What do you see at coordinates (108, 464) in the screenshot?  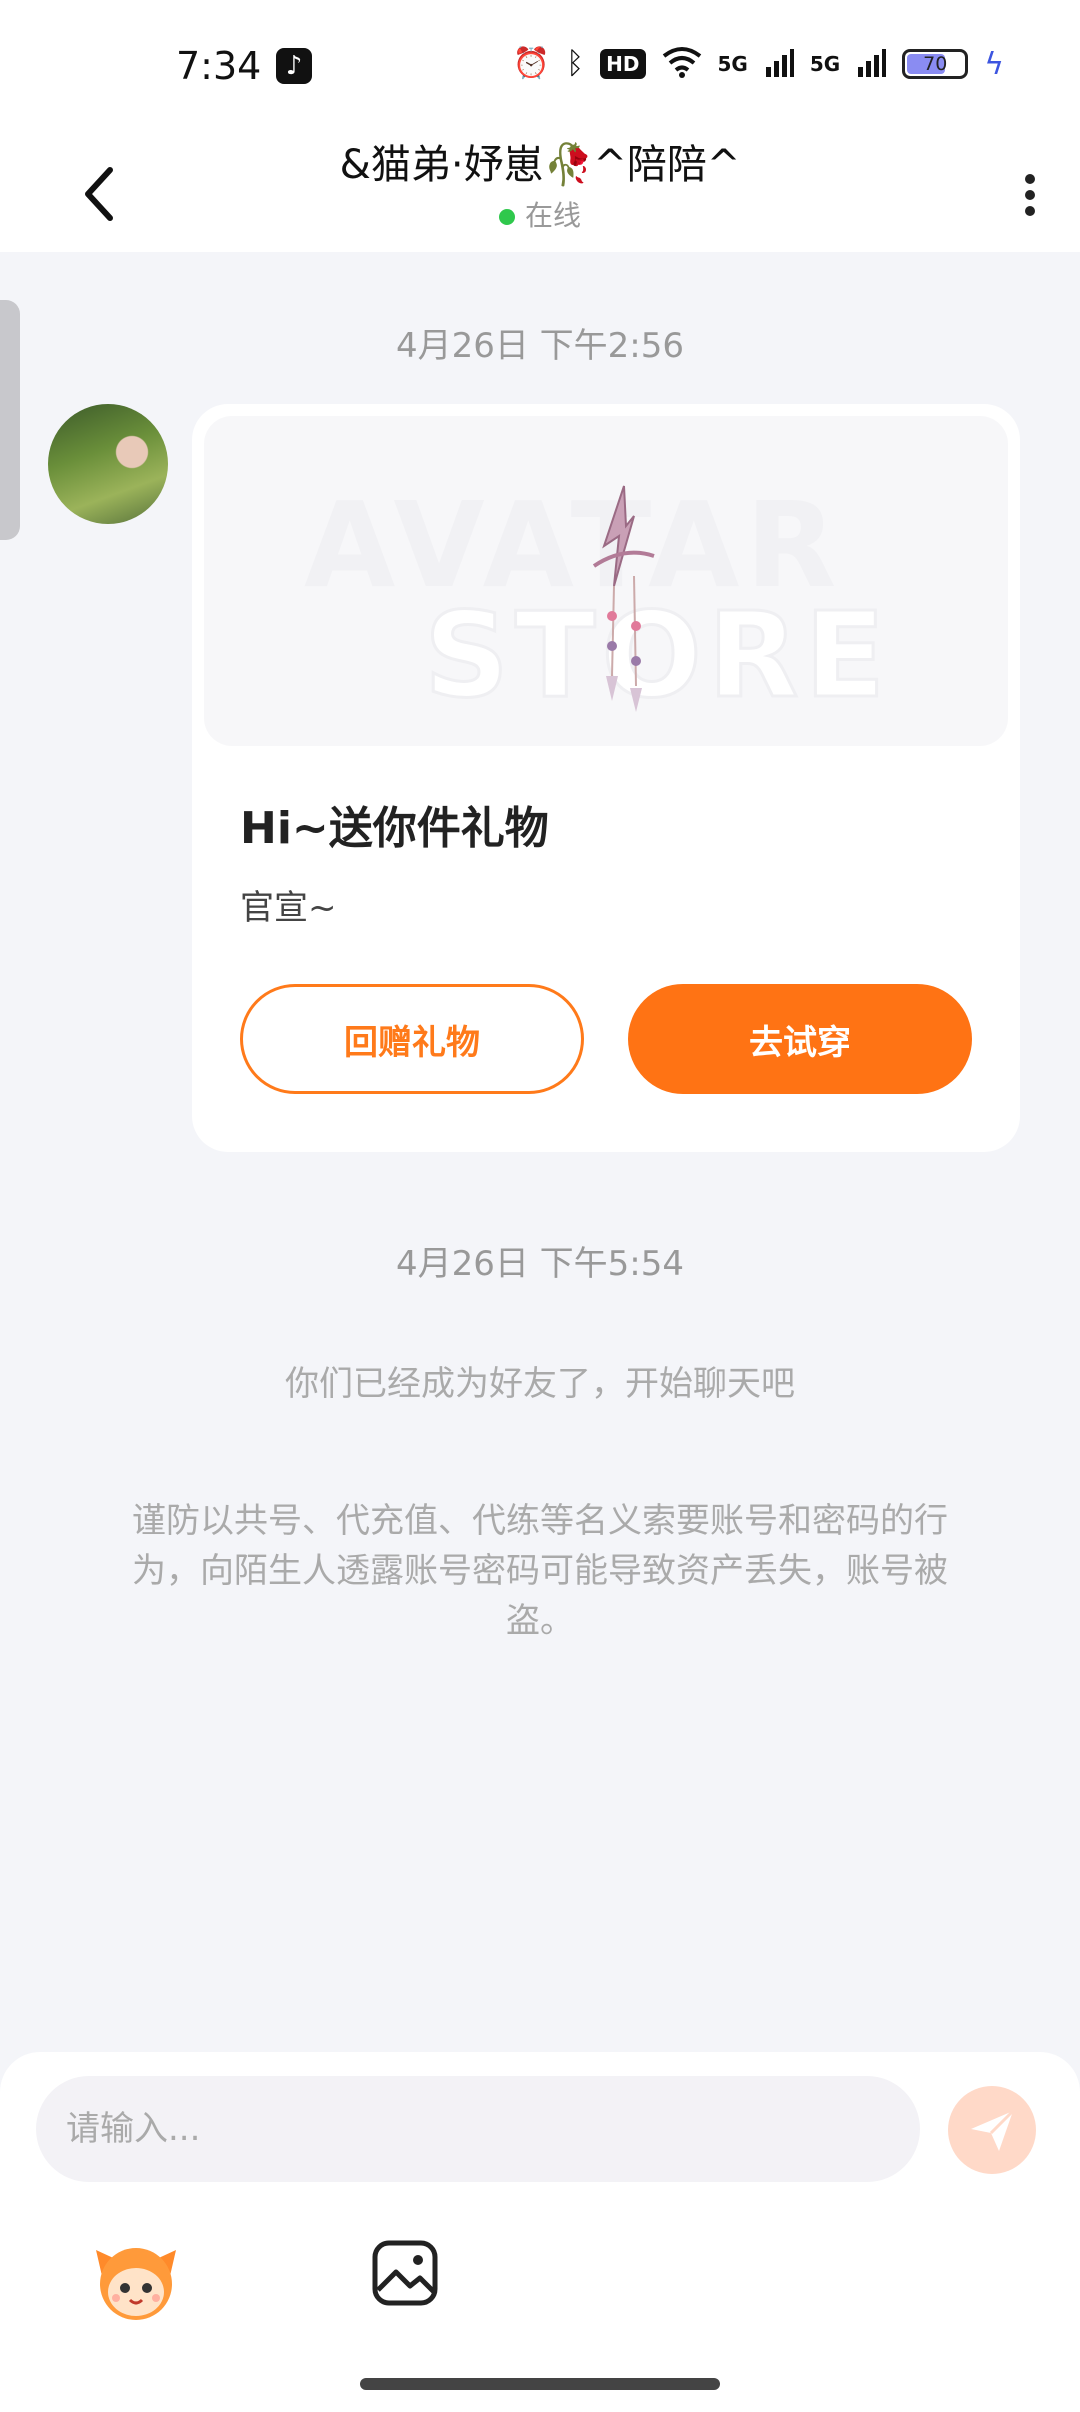 I see `avatar` at bounding box center [108, 464].